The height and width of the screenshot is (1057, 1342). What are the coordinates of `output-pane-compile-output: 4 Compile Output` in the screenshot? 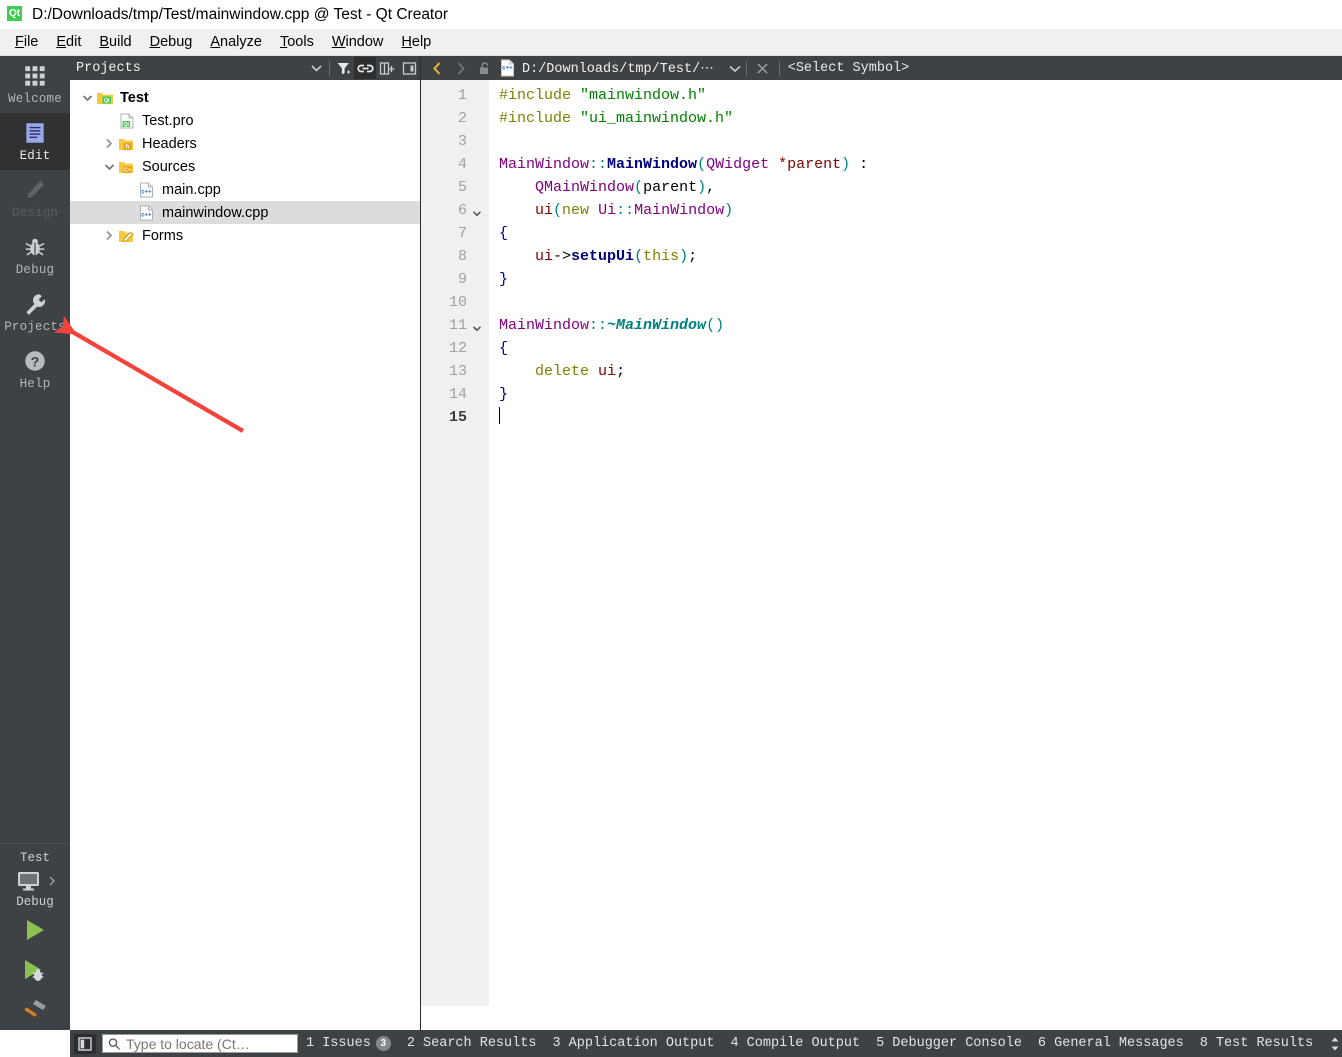 It's located at (795, 1043).